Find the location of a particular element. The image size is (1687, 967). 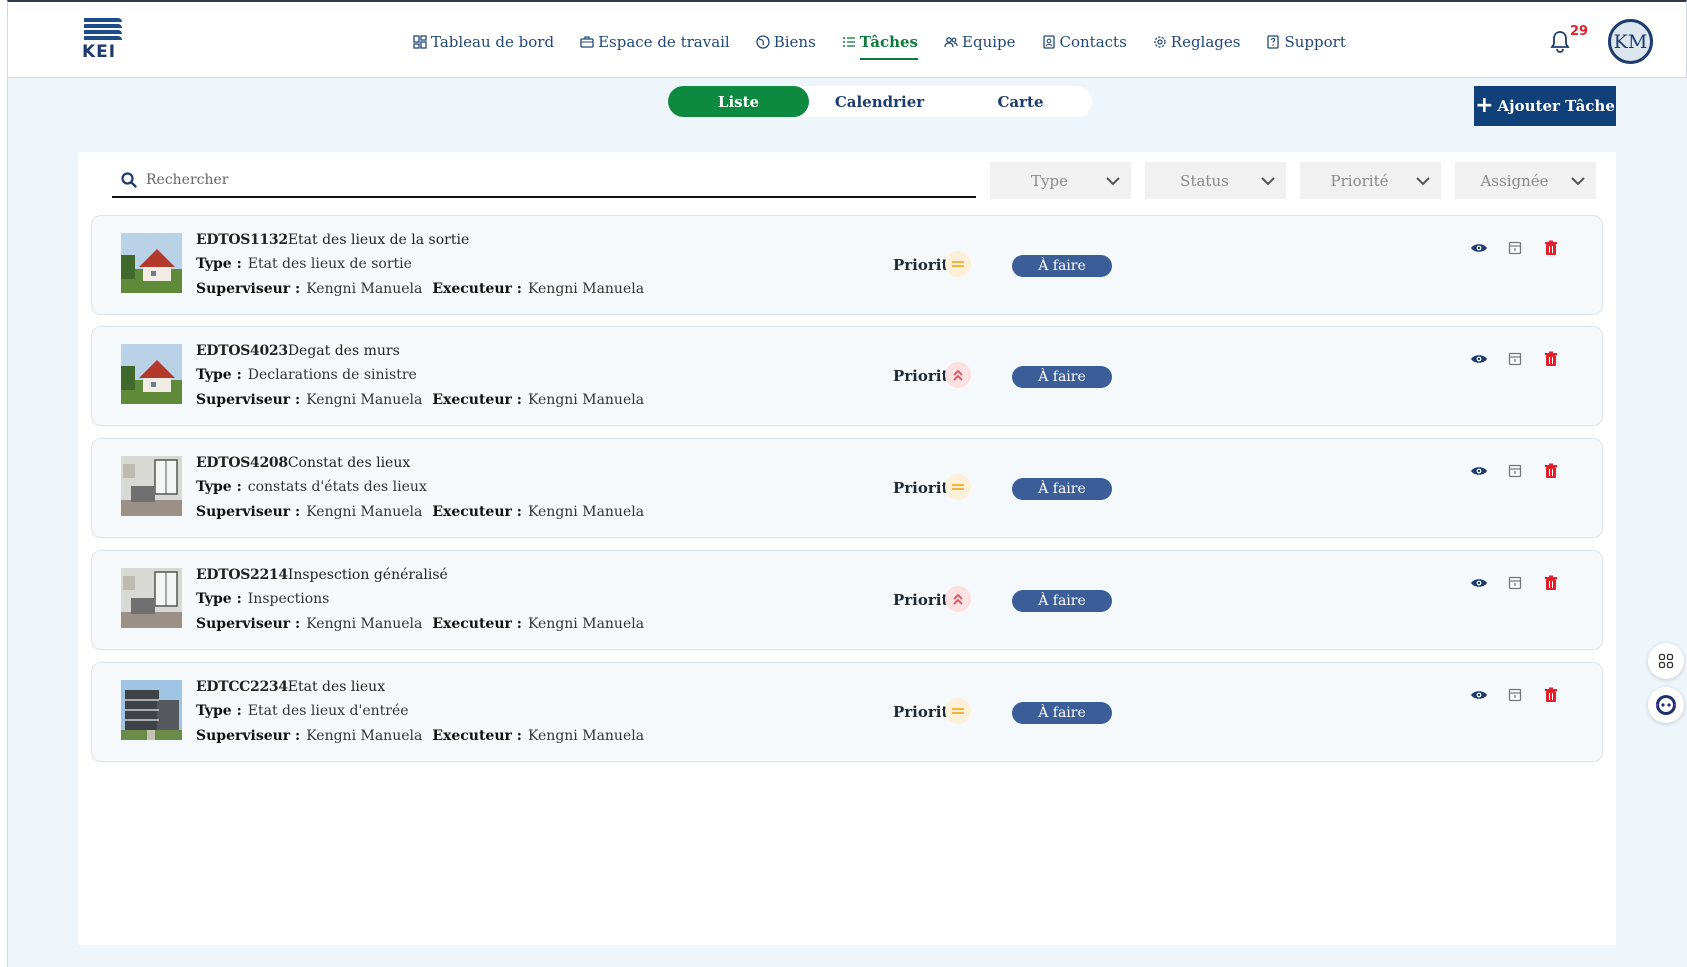

task-type-row: Type : Etat des lieux d'entrée is located at coordinates (302, 711).